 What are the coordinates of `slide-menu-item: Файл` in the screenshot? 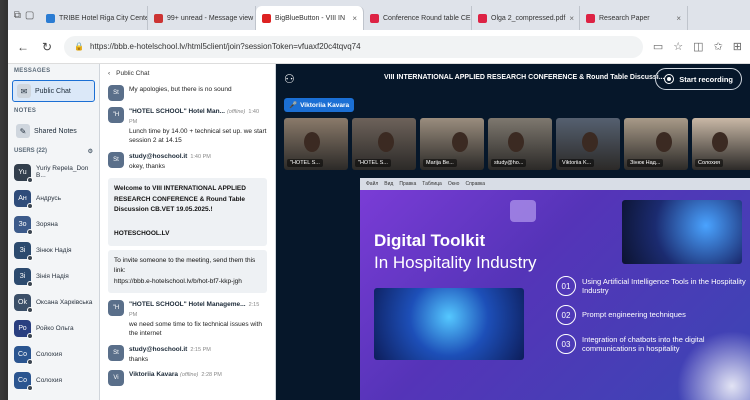 It's located at (372, 184).